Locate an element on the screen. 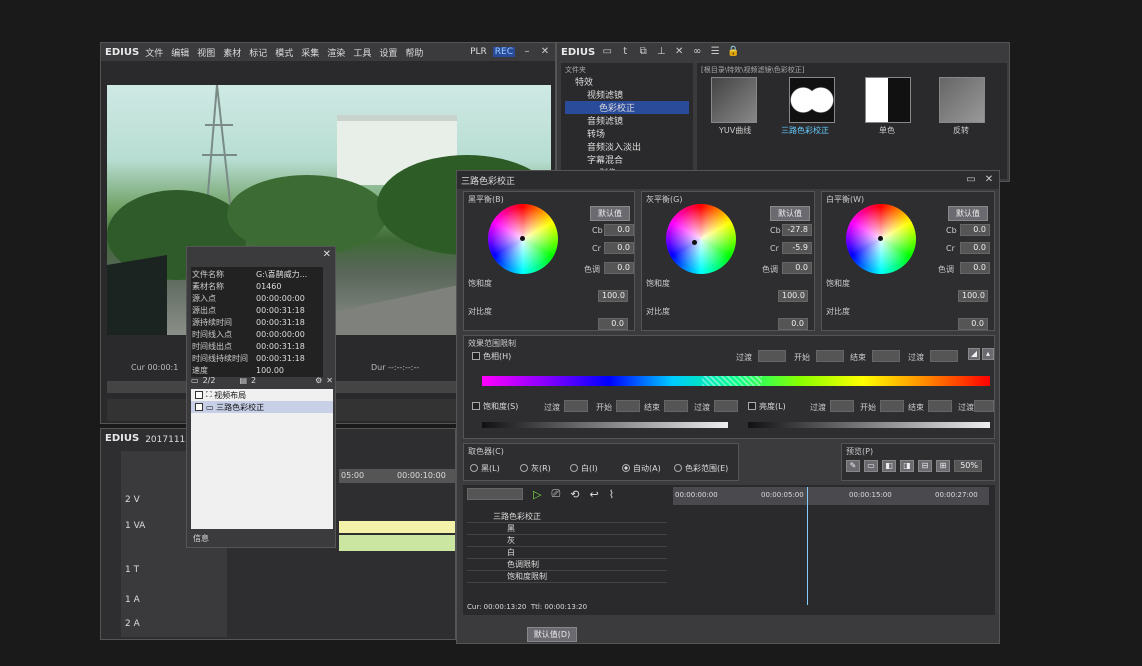  text-icon: t is located at coordinates (625, 52).